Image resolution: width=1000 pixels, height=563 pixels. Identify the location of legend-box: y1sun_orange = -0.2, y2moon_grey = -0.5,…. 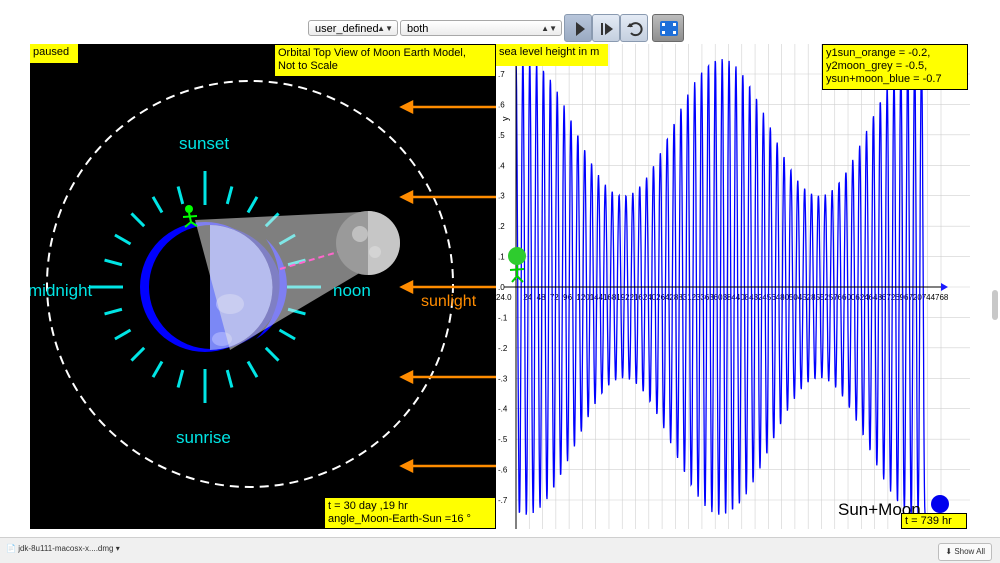
(895, 67).